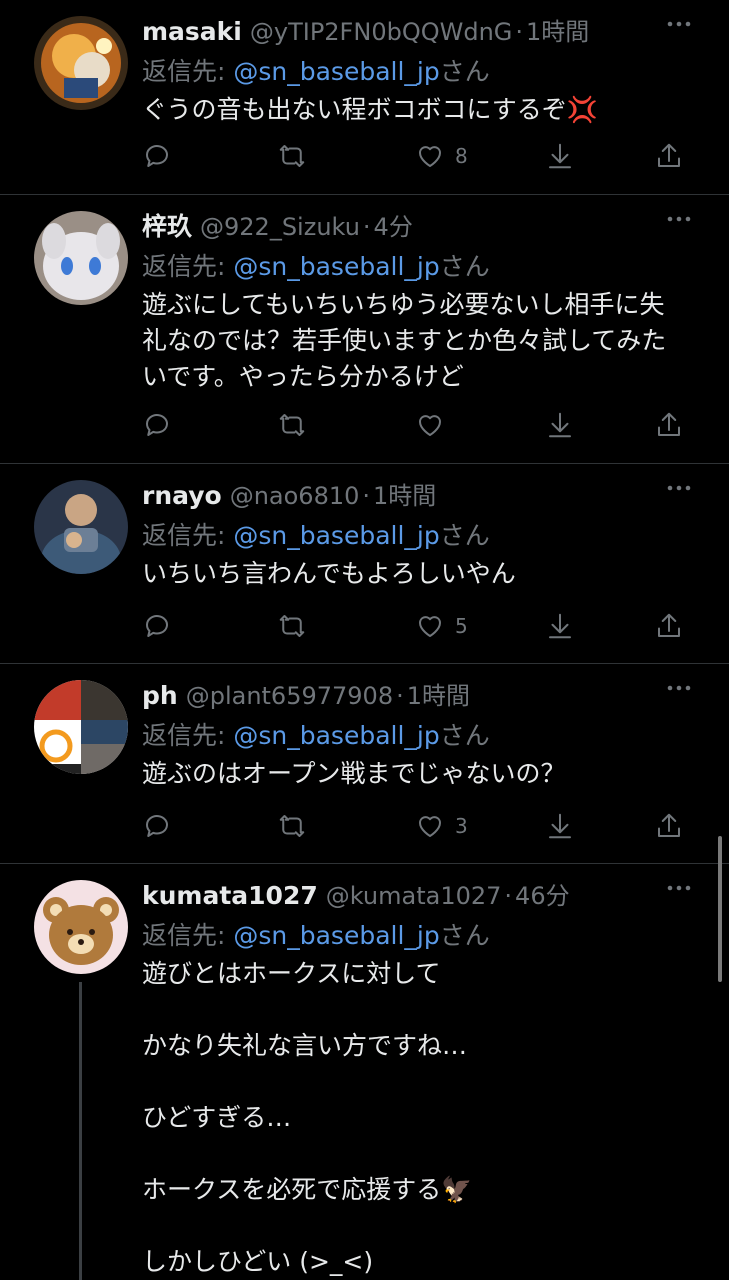 The image size is (729, 1280). What do you see at coordinates (230, 895) in the screenshot?
I see `display-name: kumata1027` at bounding box center [230, 895].